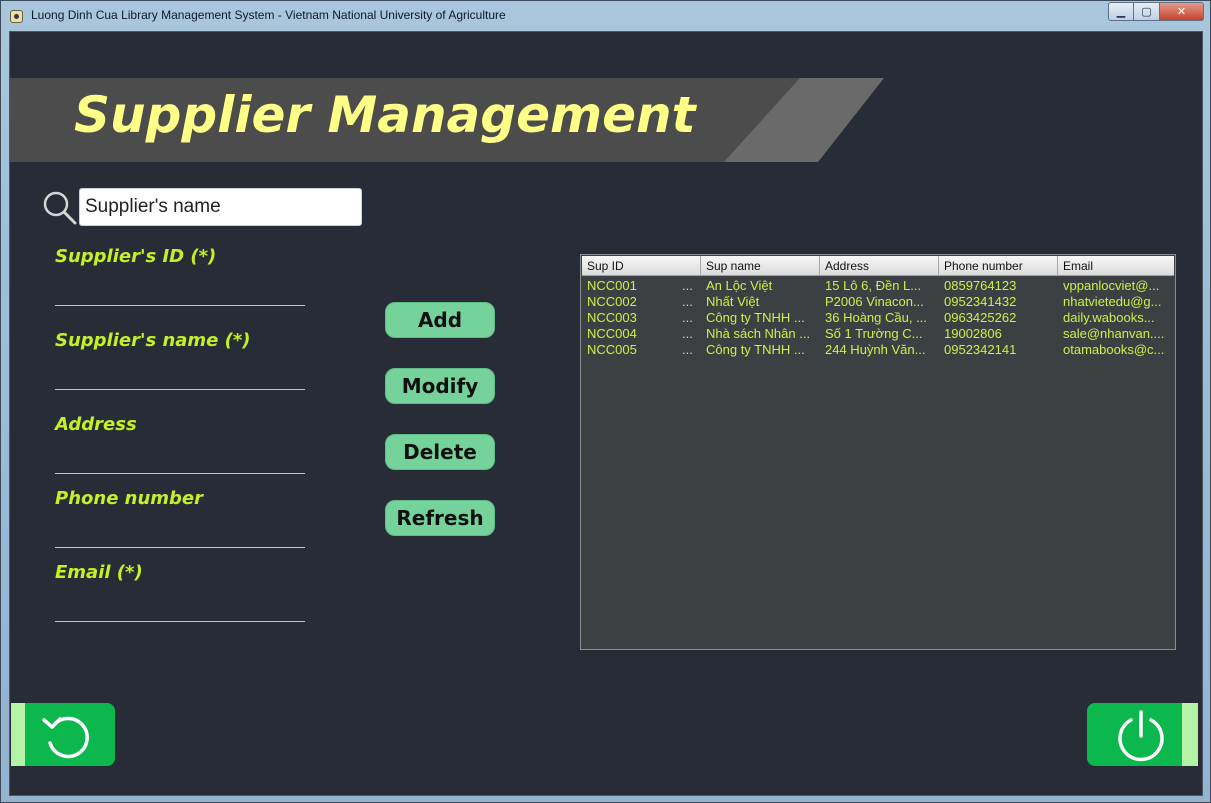  Describe the element at coordinates (180, 305) in the screenshot. I see `supplier-id-field` at that location.